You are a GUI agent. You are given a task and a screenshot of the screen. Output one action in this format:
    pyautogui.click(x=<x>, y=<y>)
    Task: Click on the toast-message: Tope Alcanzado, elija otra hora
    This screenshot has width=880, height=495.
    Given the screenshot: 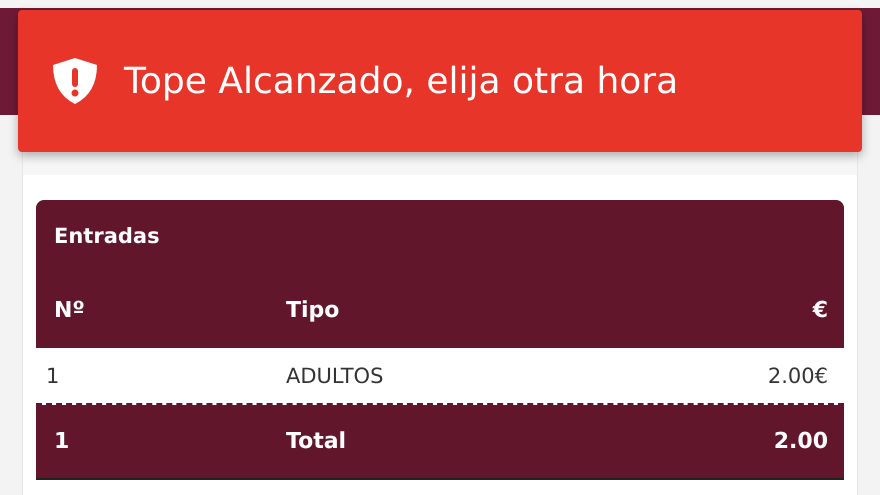 What is the action you would take?
    pyautogui.click(x=401, y=81)
    